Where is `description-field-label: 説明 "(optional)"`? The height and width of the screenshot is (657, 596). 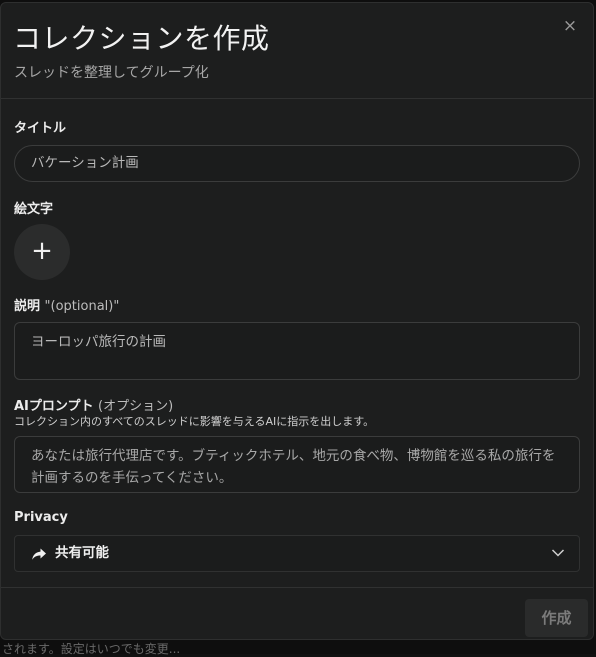
description-field-label: 説明 "(optional)" is located at coordinates (66, 304).